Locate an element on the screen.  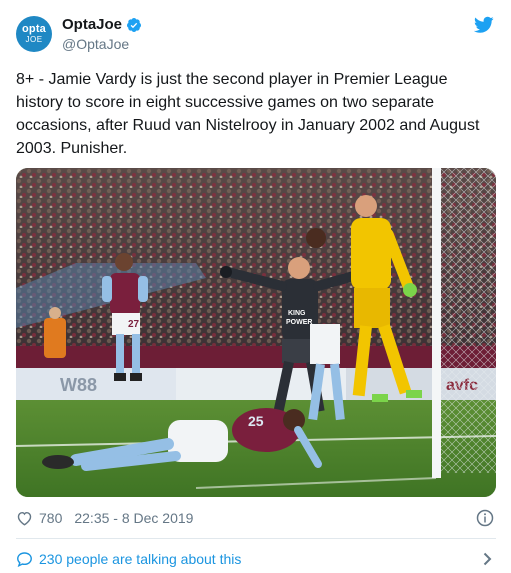
avatar-text-bottom: JOE is located at coordinates (34, 39).